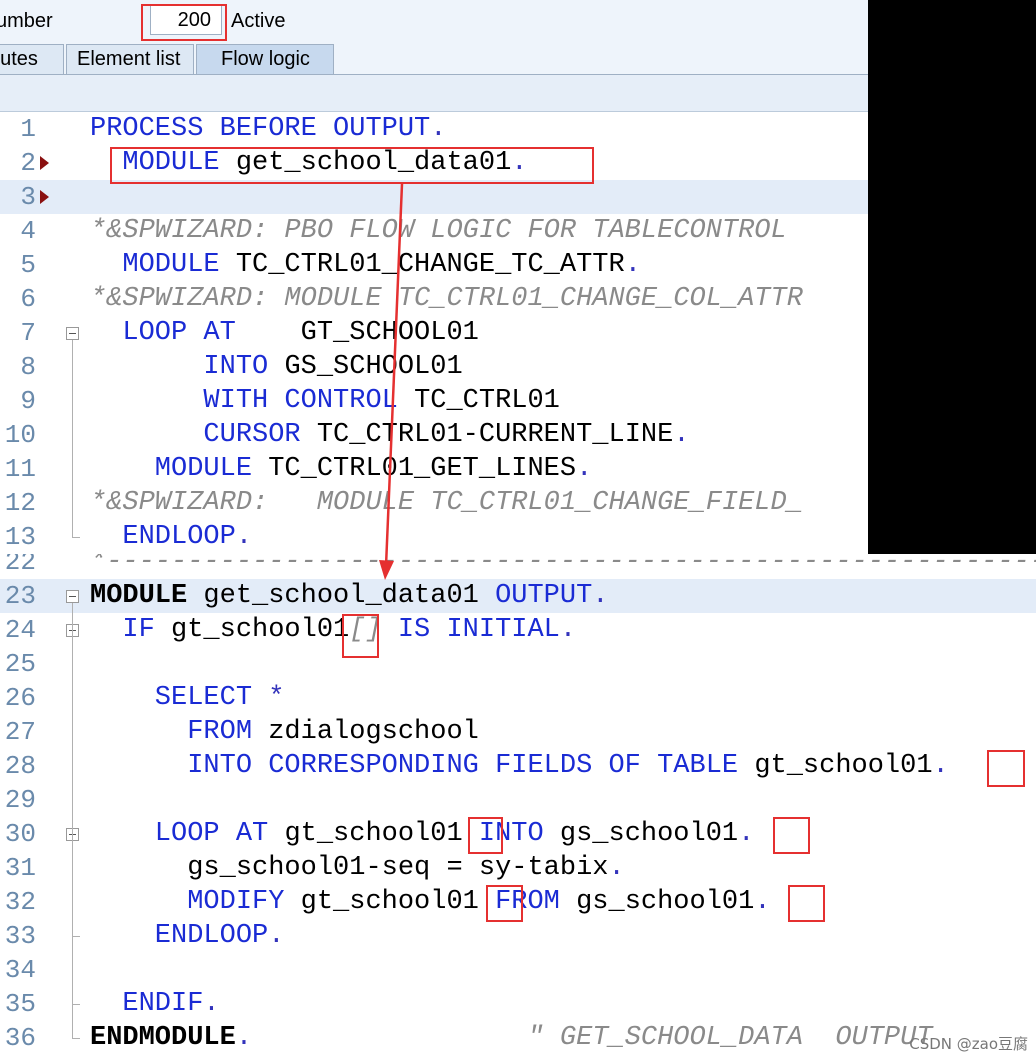 The height and width of the screenshot is (1058, 1036). What do you see at coordinates (349, 596) in the screenshot?
I see `code-token: get_school_data01` at bounding box center [349, 596].